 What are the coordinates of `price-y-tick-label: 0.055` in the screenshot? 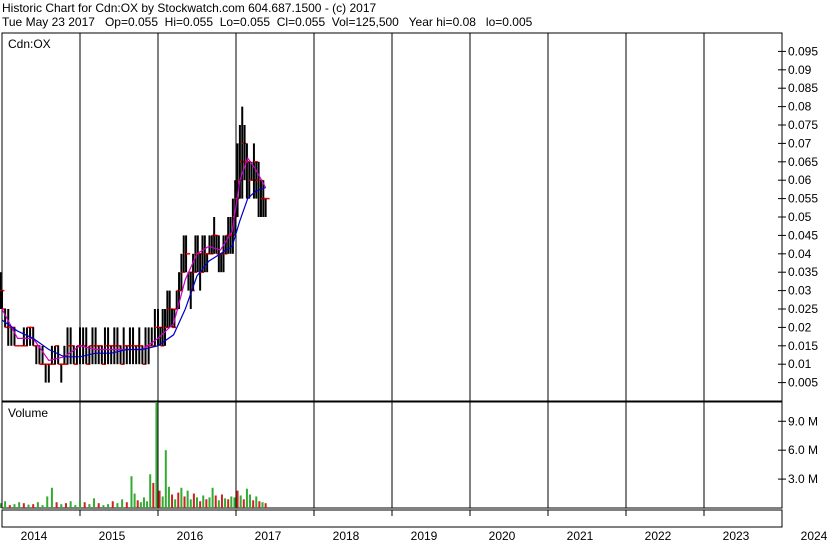 It's located at (803, 199).